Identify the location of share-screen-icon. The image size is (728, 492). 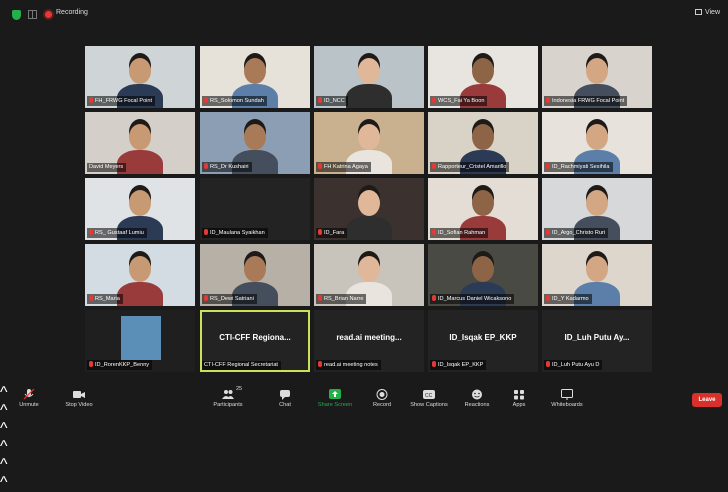
(335, 393).